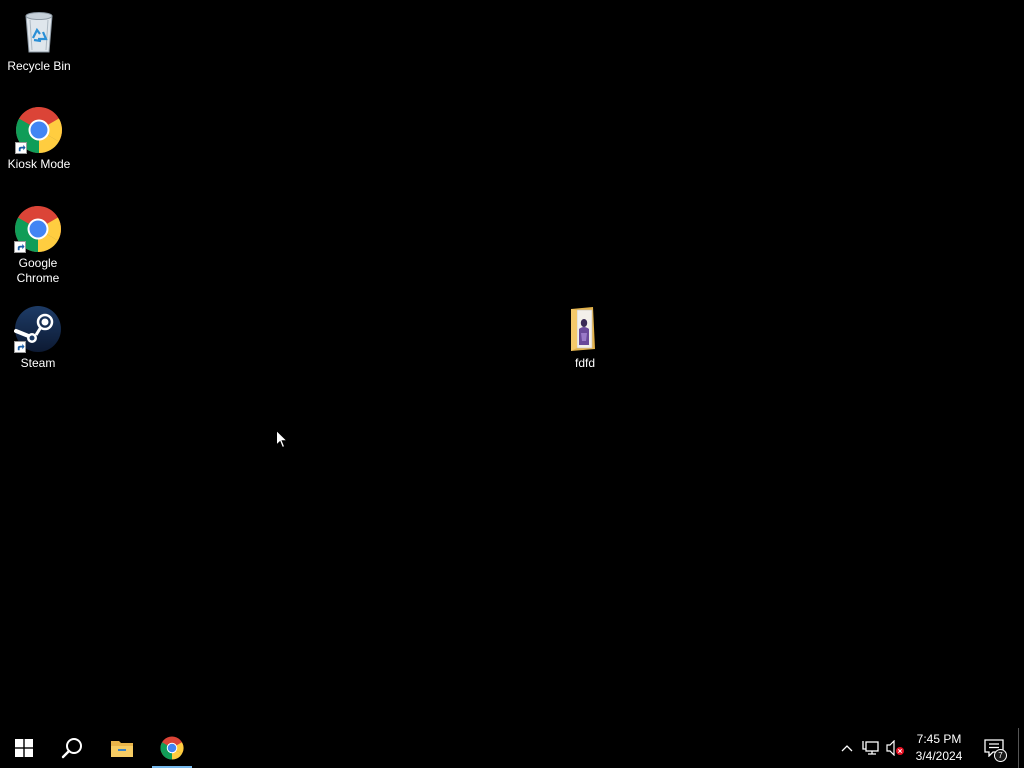  I want to click on search-icon, so click(71, 748).